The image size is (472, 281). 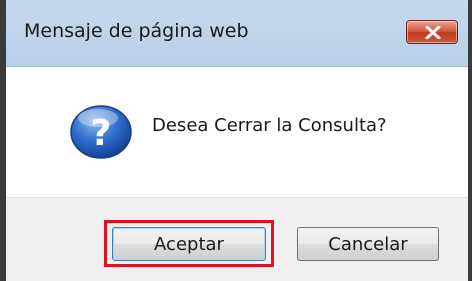 What do you see at coordinates (189, 244) in the screenshot?
I see `accept-button: Aceptar` at bounding box center [189, 244].